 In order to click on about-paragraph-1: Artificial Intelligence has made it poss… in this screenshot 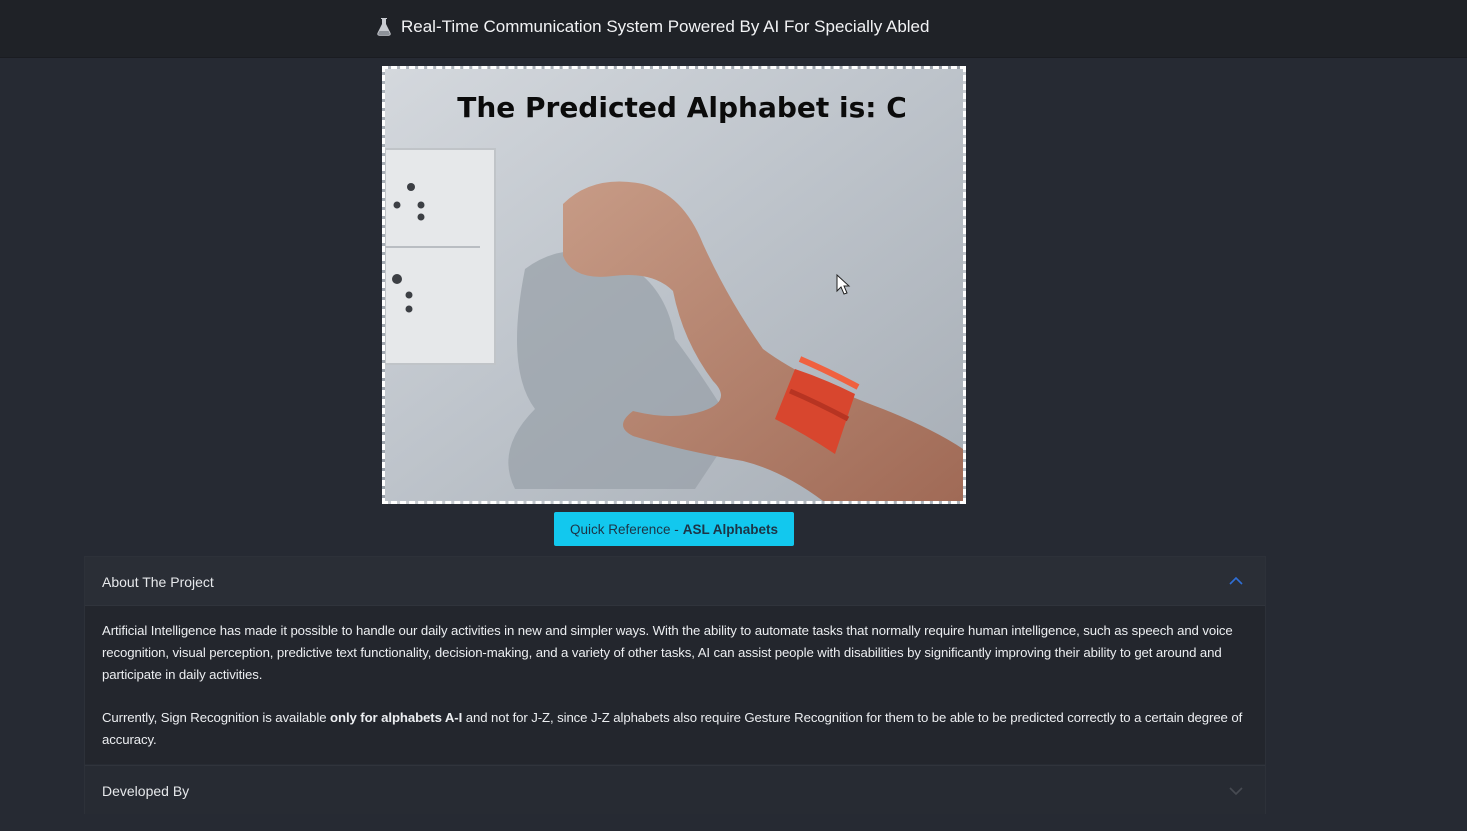, I will do `click(667, 652)`.